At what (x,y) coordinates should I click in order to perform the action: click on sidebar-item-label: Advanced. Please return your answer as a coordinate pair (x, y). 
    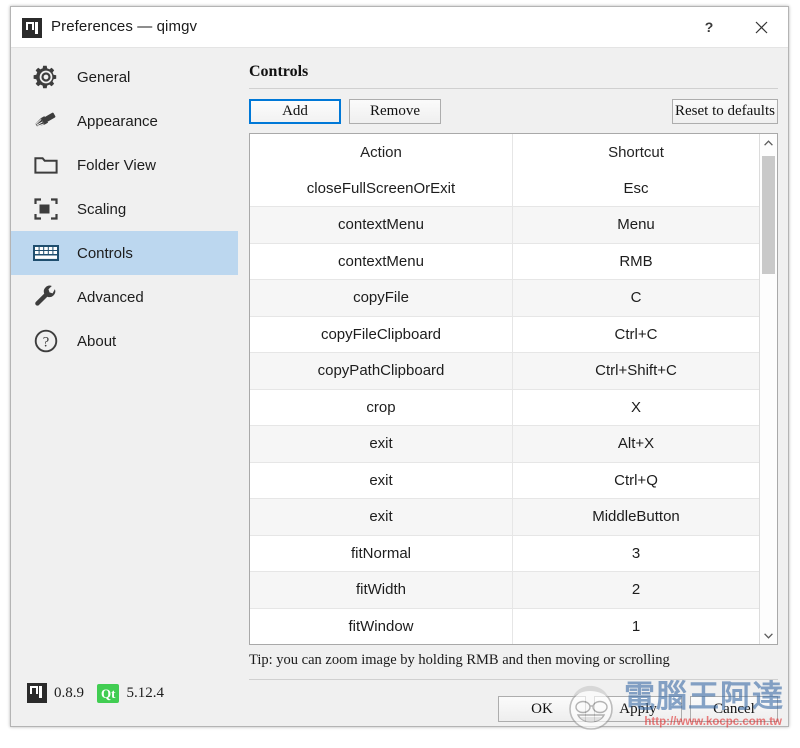
    Looking at the image, I should click on (110, 297).